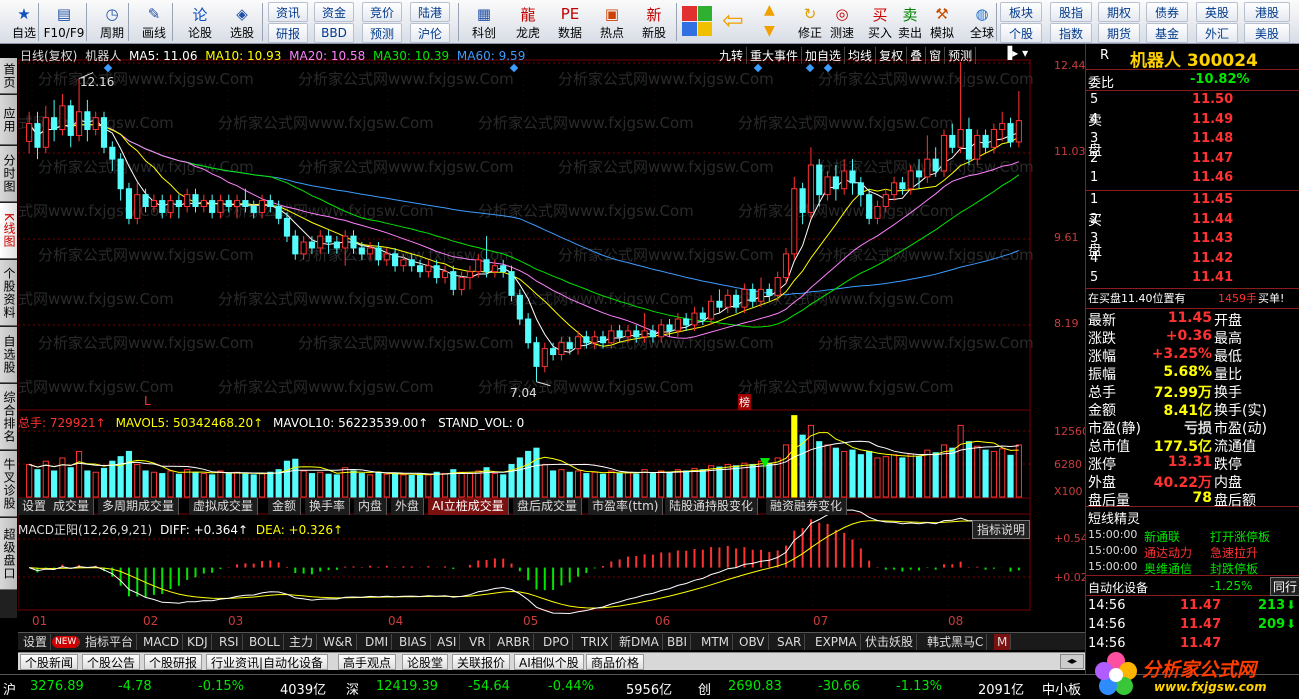 This screenshot has height=699, width=1299. I want to click on layout-grid-icon, so click(697, 21).